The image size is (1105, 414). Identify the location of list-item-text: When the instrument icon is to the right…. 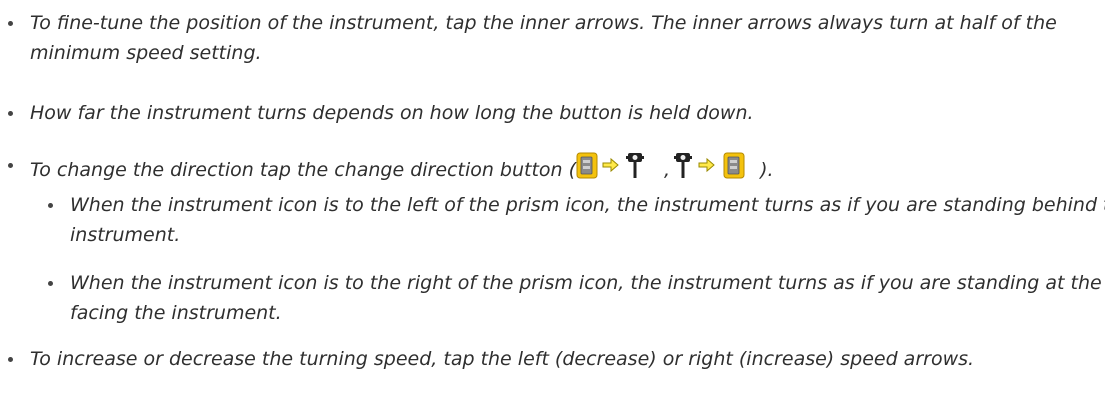
(587, 298).